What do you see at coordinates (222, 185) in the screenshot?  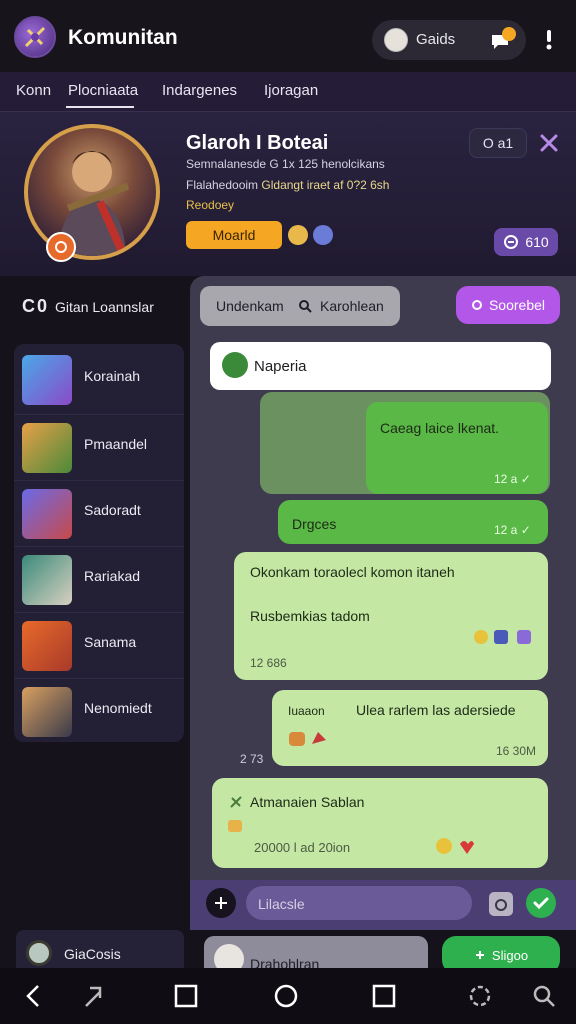 I see `profile-details-label: Flalahedooim` at bounding box center [222, 185].